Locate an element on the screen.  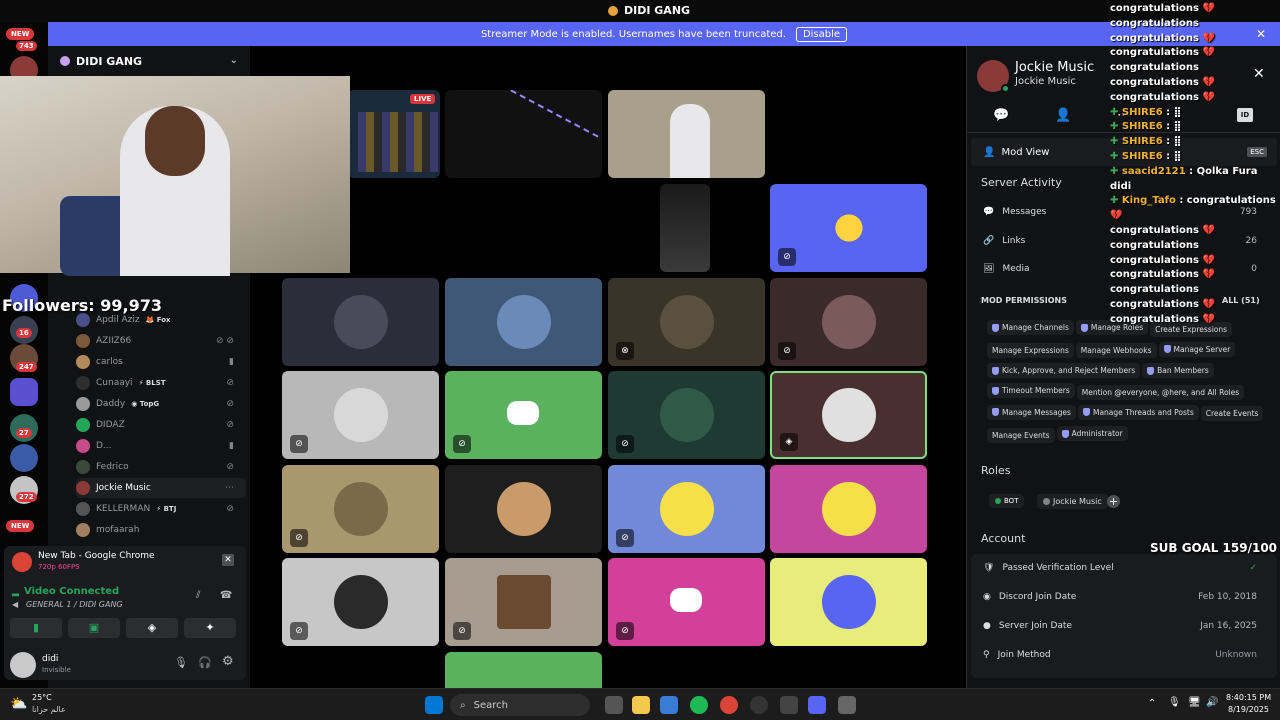
noise-suppression-icon: ⫽ is located at coordinates (198, 595).